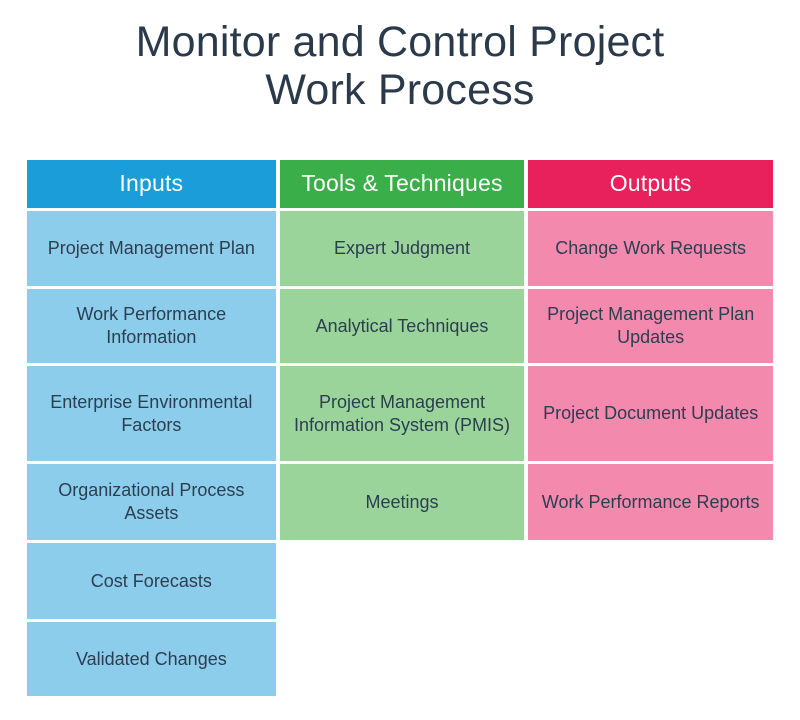 The height and width of the screenshot is (720, 800). I want to click on cell-label: Project Management Plan, so click(151, 248).